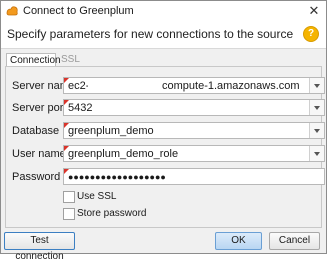 This screenshot has height=265, width=327. I want to click on title-bar: Connect to Greenplum ✕, so click(163, 11).